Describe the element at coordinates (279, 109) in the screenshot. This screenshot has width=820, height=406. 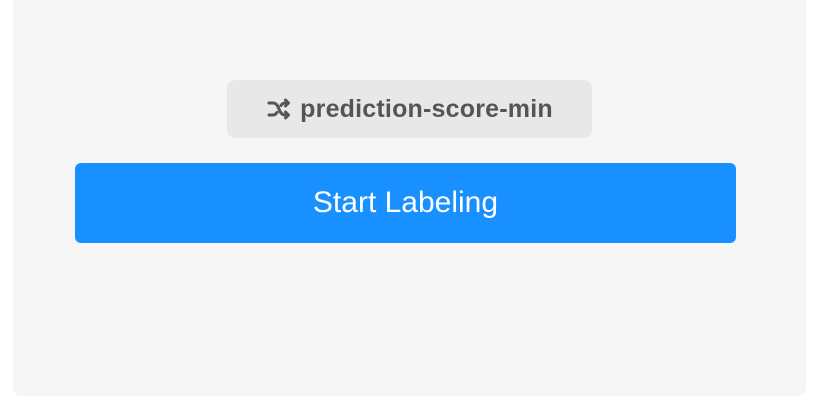
I see `shuffle-icon` at that location.